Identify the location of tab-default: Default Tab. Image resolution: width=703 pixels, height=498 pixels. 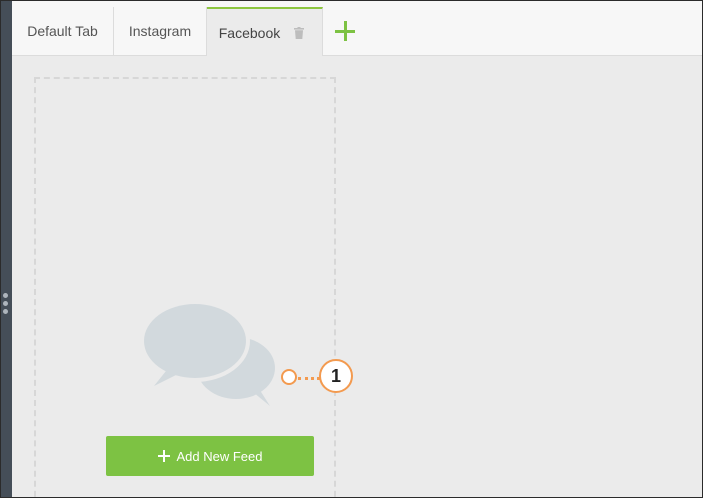
(63, 31).